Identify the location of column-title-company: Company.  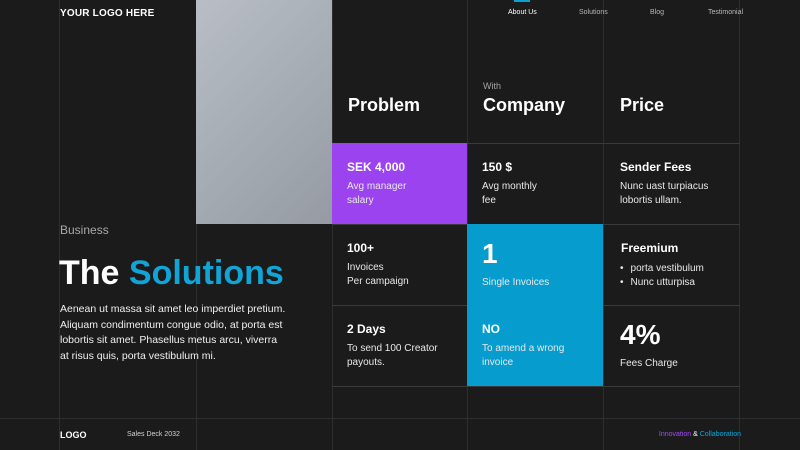
(524, 105).